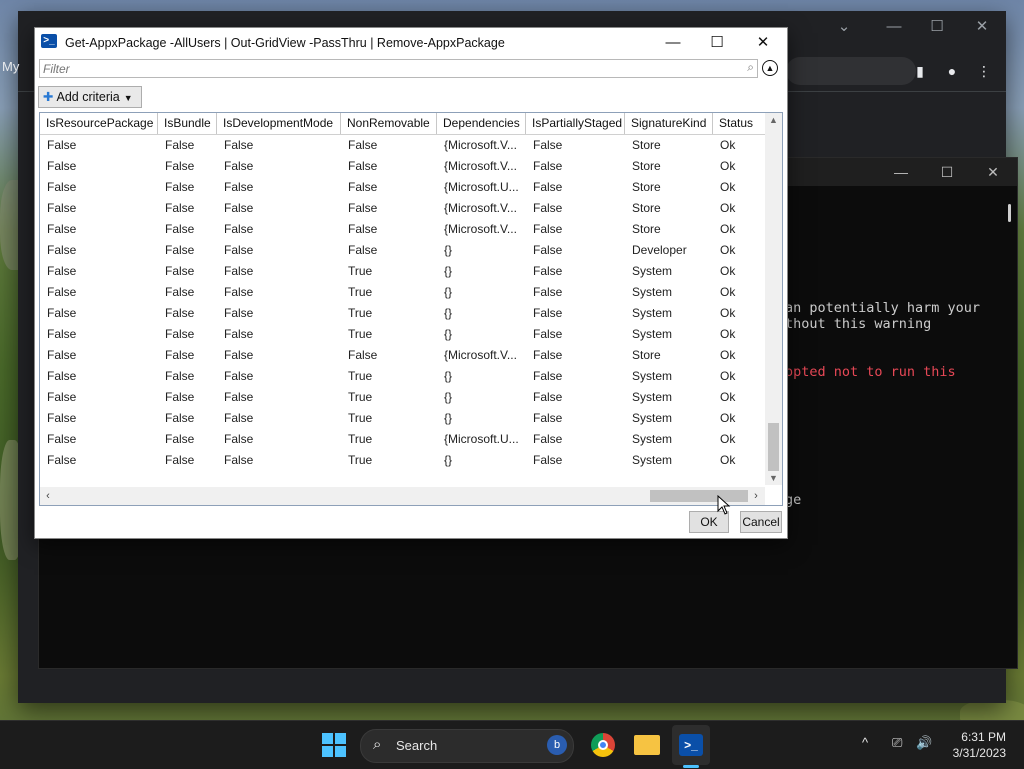  I want to click on table-cell: Store, so click(646, 187).